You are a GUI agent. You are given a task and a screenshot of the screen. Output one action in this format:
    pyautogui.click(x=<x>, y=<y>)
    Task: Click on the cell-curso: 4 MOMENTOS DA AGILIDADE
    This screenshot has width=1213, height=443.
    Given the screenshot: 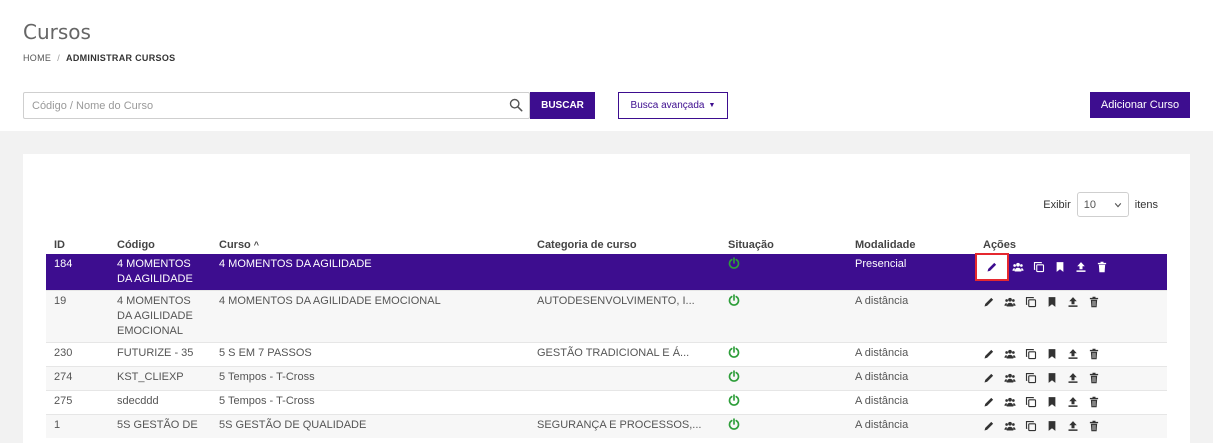 What is the action you would take?
    pyautogui.click(x=295, y=264)
    